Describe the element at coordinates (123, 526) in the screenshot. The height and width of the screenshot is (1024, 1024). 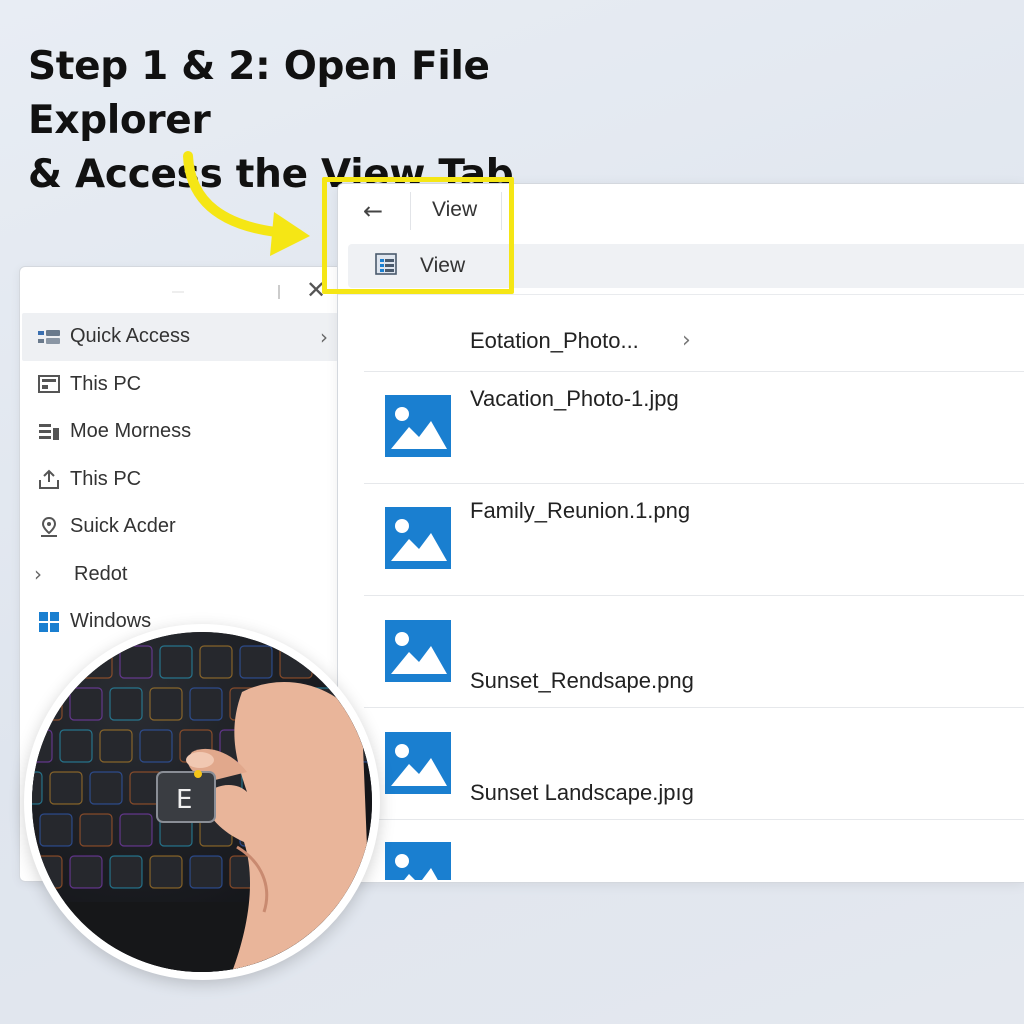
I see `nav-label: Suick Acder` at that location.